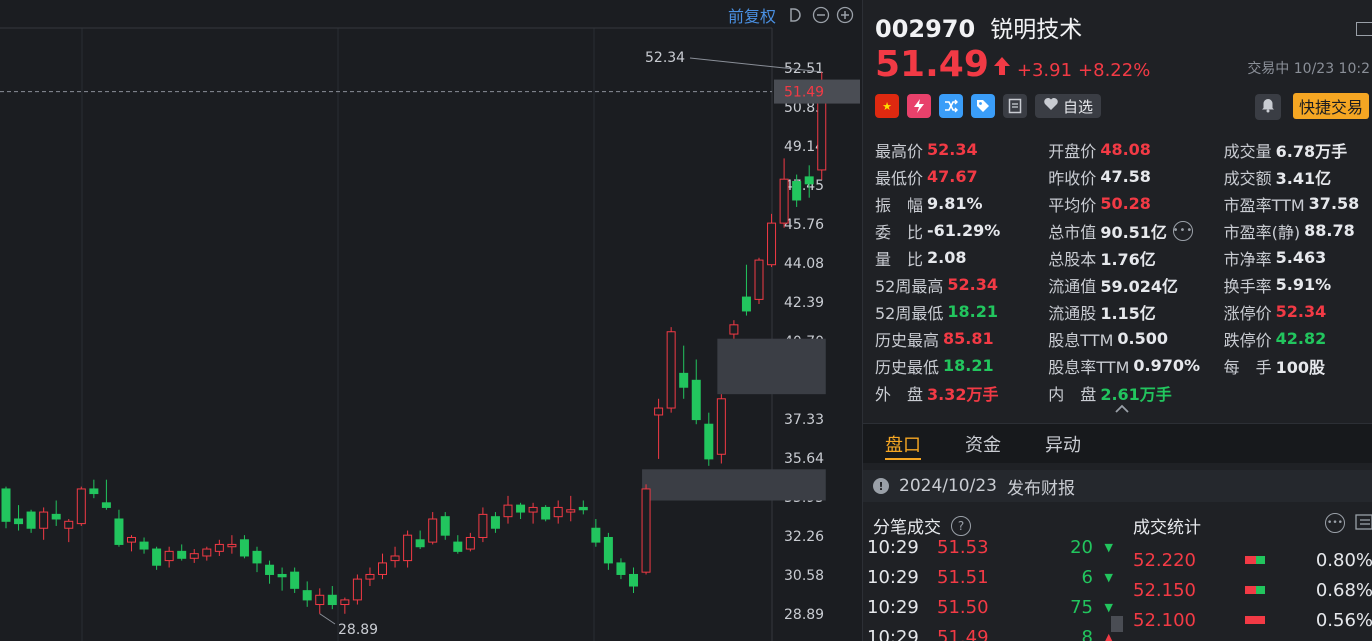  Describe the element at coordinates (1252, 560) in the screenshot. I see `trade-stat-row: 52.220 0.80%` at that location.